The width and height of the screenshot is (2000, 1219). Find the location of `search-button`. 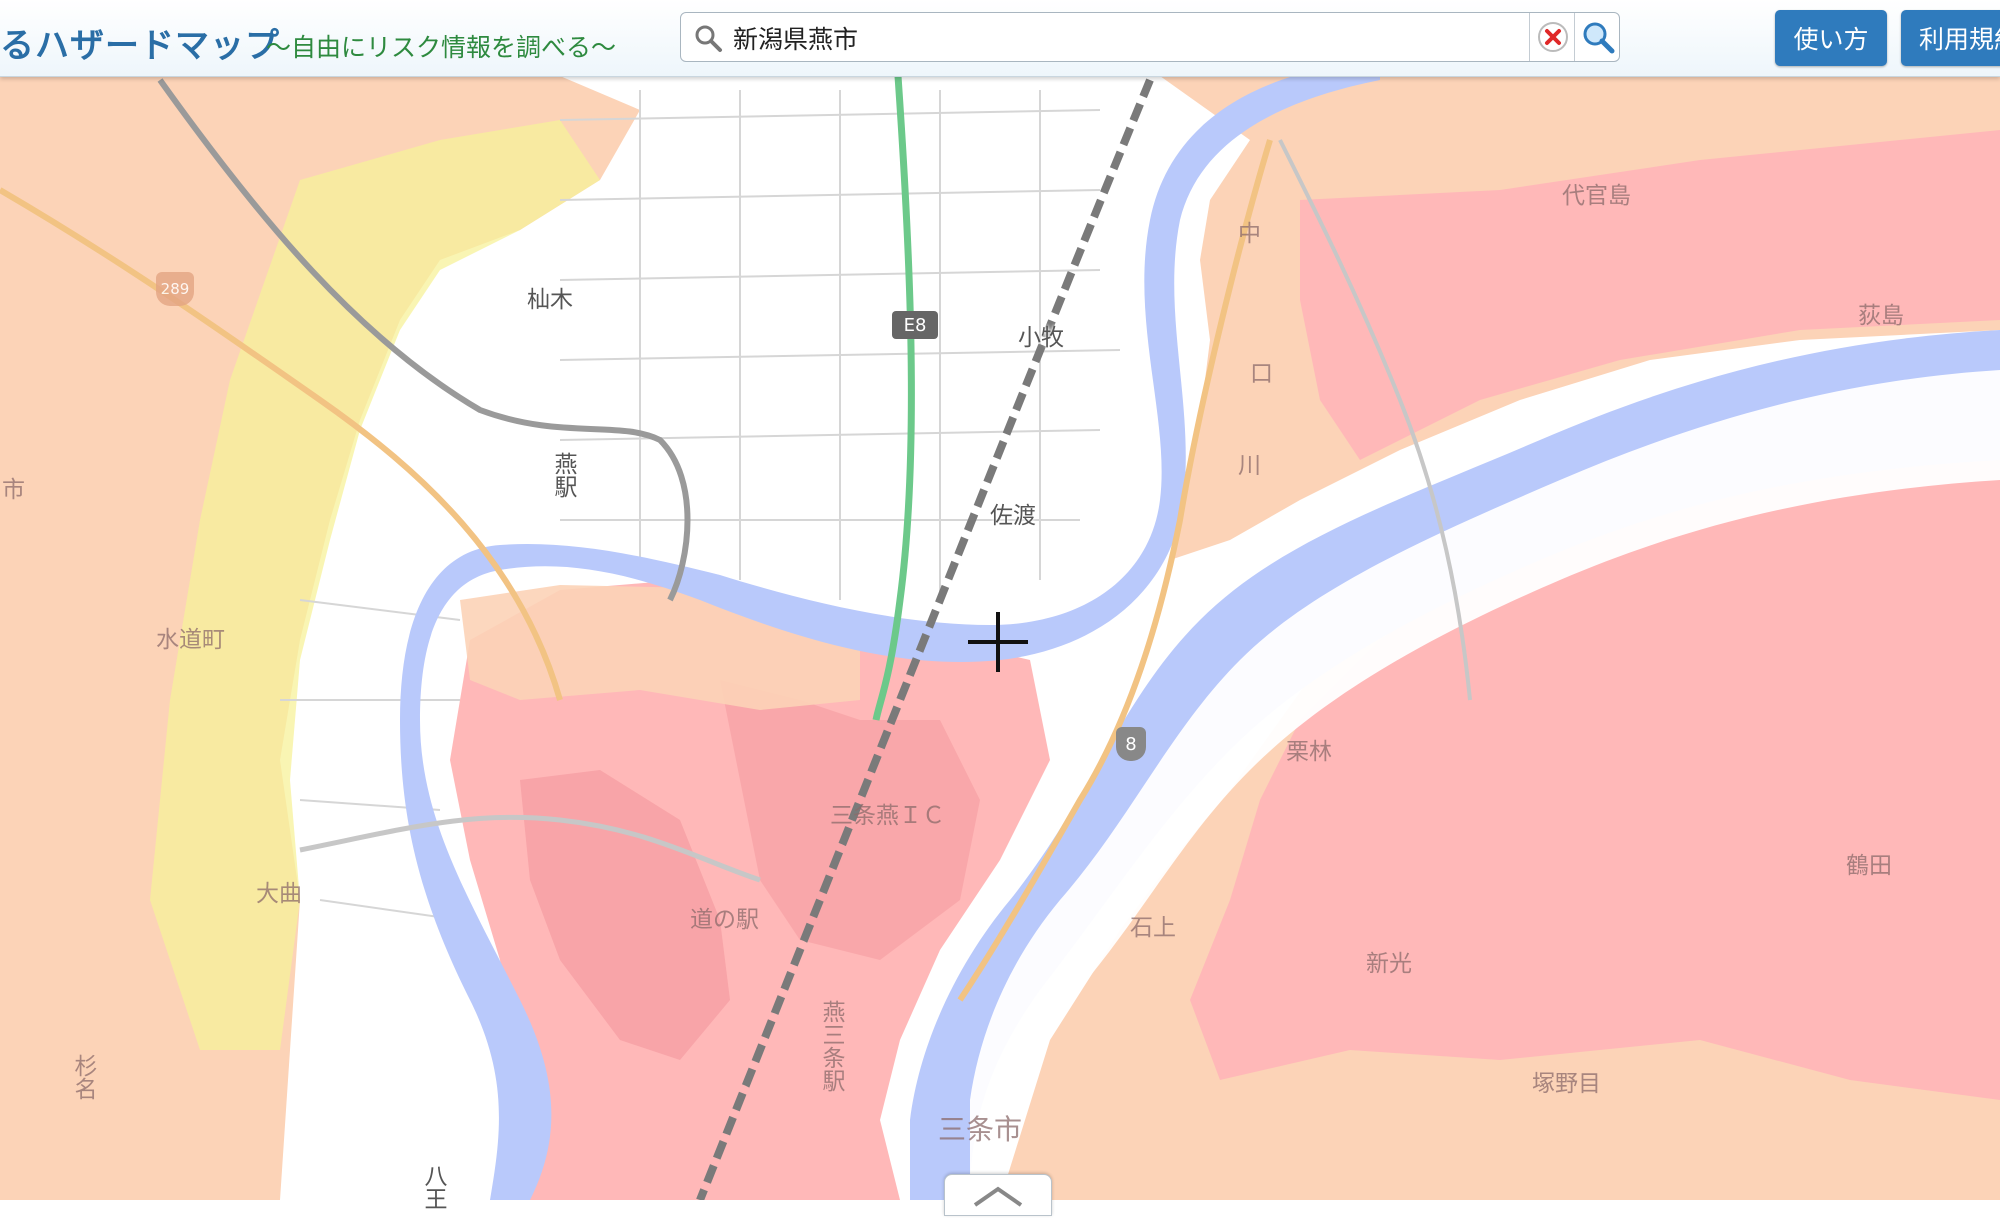

search-button is located at coordinates (1597, 37).